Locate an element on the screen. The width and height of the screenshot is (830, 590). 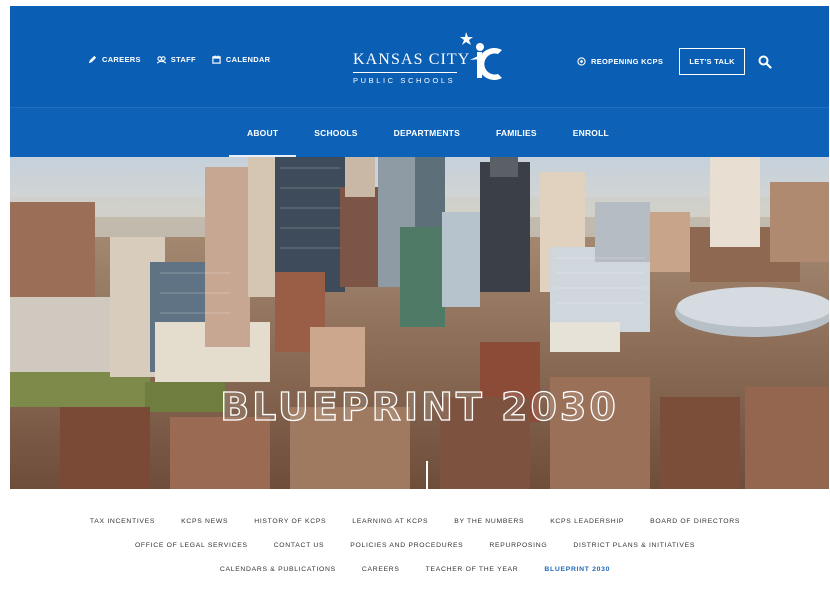
main-nav-enroll: ENROLL is located at coordinates (591, 133).